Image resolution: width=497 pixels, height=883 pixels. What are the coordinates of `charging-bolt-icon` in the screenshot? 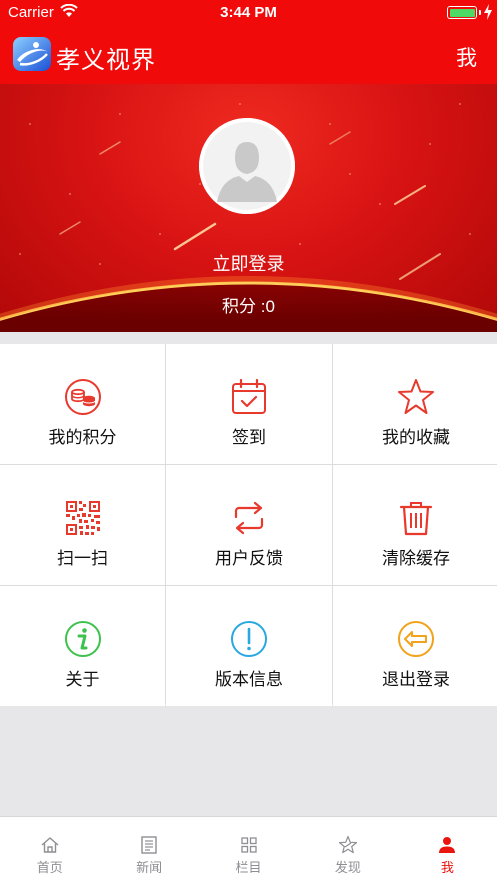 It's located at (488, 12).